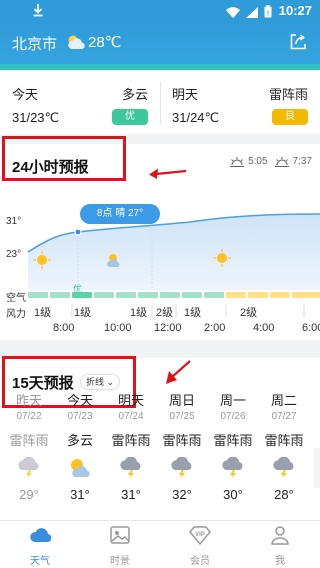 The image size is (320, 568). I want to click on day-name: 周二, so click(283, 400).